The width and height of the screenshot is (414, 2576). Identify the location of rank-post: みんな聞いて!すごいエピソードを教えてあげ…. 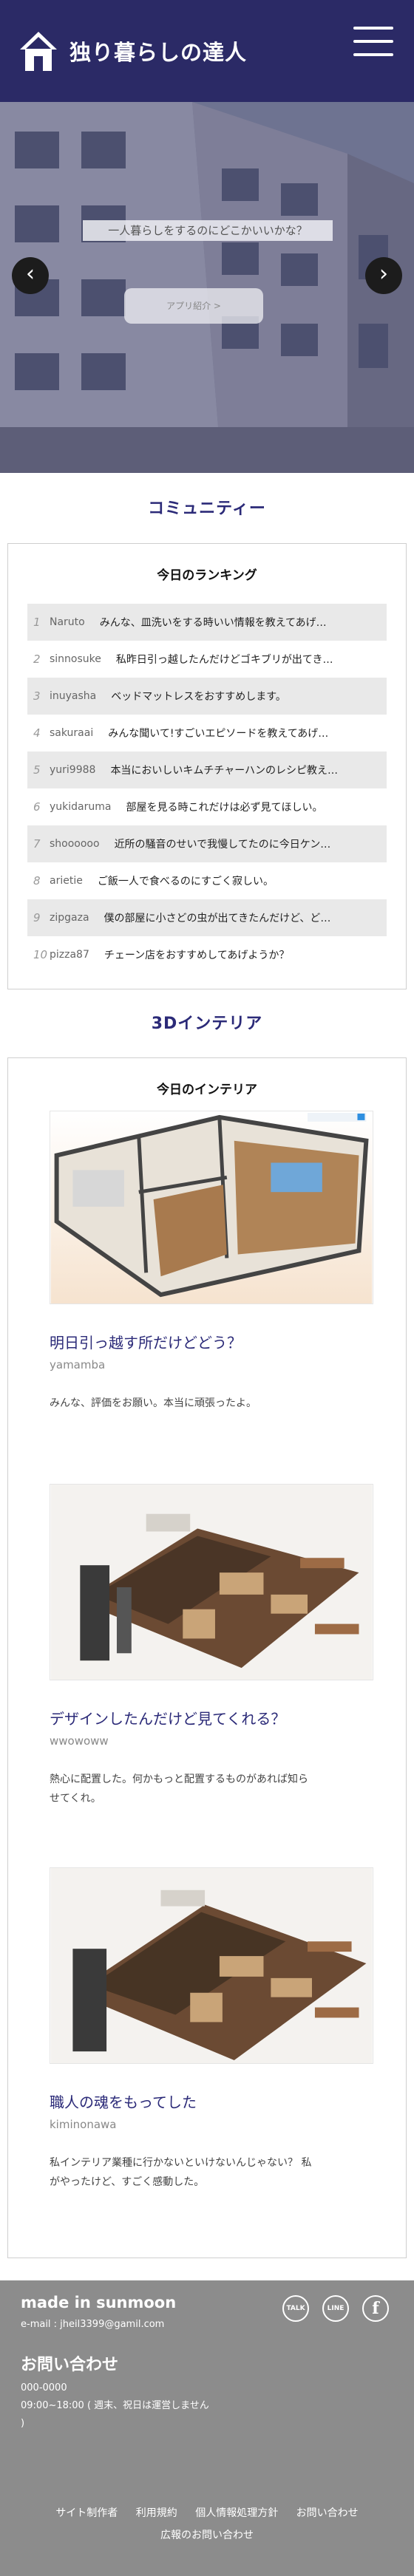
(218, 734).